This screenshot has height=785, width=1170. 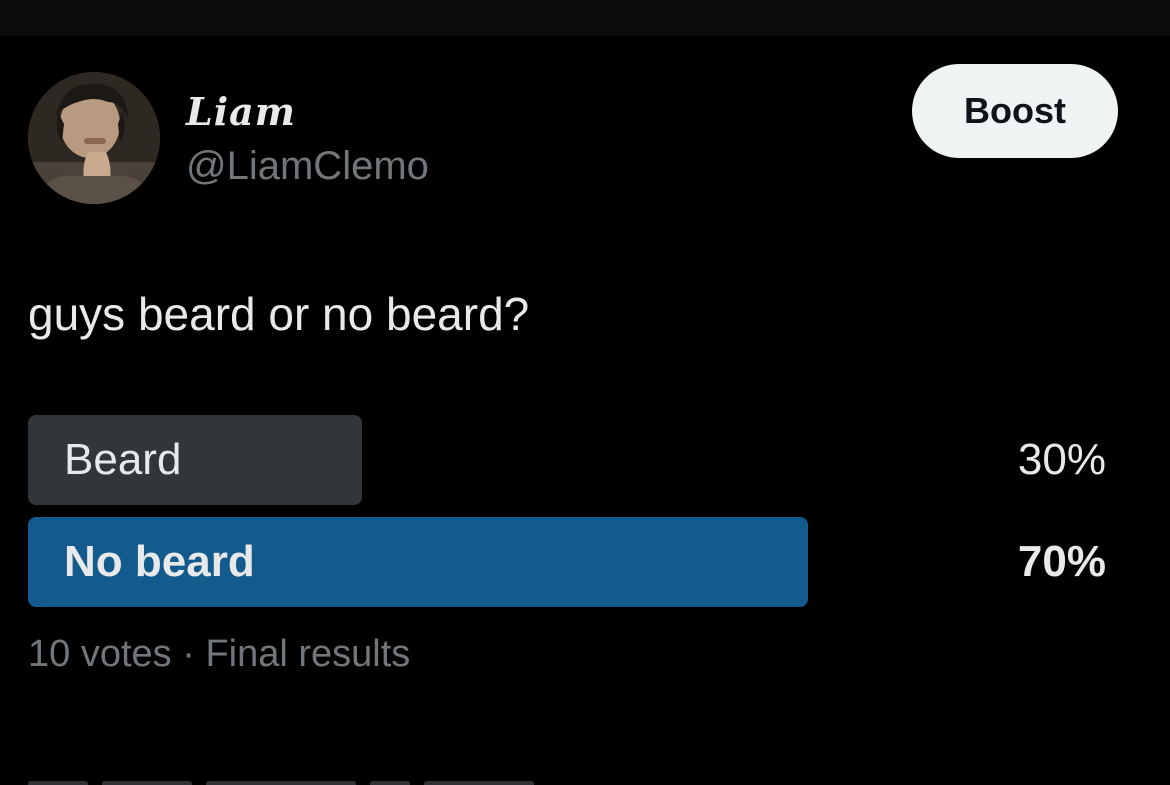 What do you see at coordinates (1061, 459) in the screenshot?
I see `poll-option-percent: 30%` at bounding box center [1061, 459].